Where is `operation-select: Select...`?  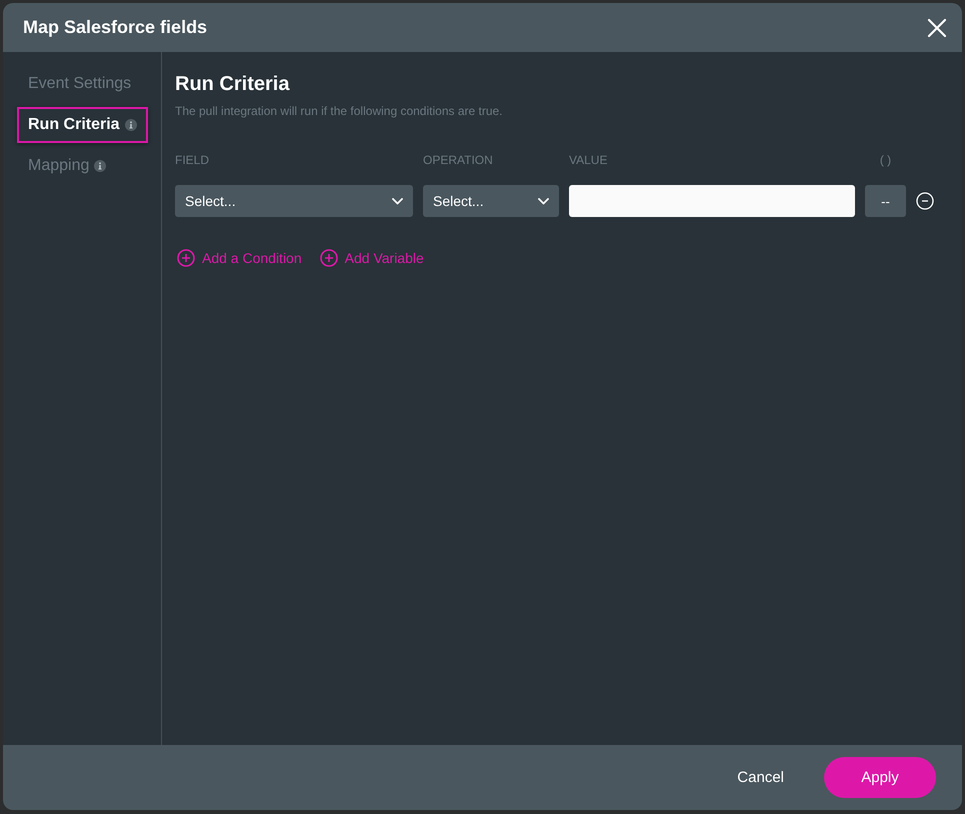
operation-select: Select... is located at coordinates (491, 201).